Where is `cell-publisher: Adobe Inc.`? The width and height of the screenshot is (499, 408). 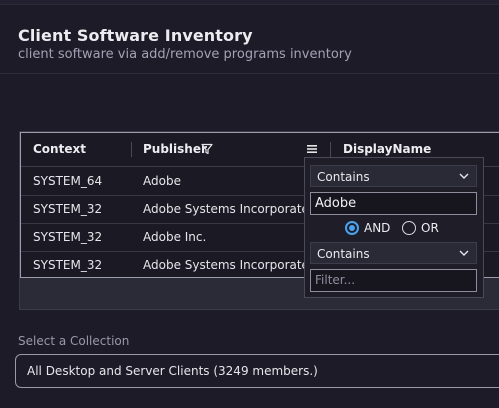 cell-publisher: Adobe Inc. is located at coordinates (175, 237).